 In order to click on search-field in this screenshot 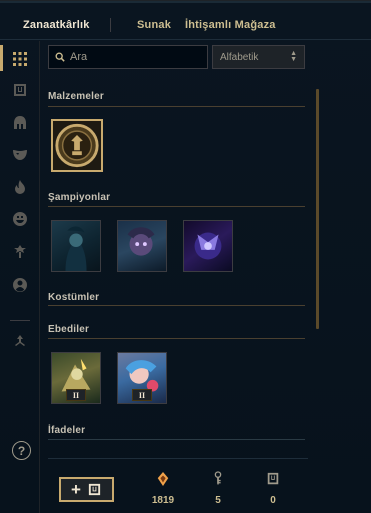, I will do `click(128, 57)`.